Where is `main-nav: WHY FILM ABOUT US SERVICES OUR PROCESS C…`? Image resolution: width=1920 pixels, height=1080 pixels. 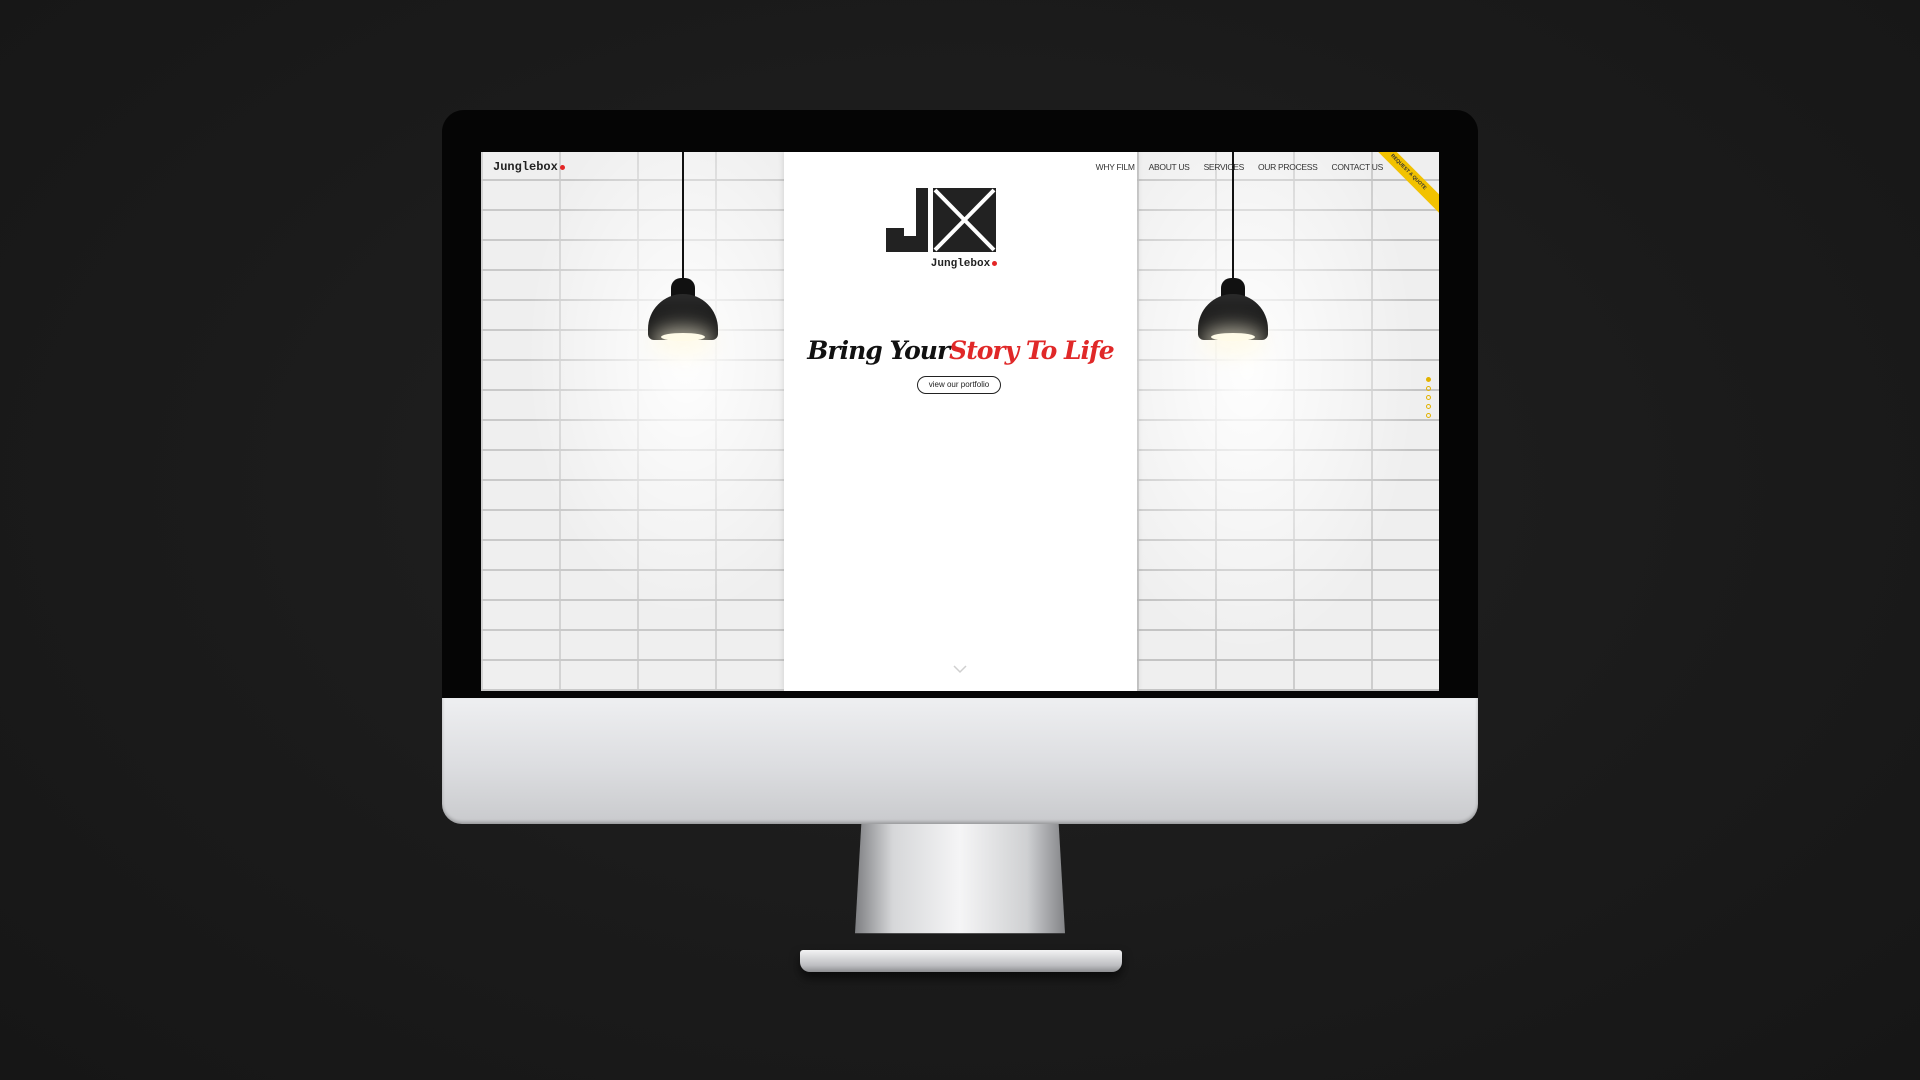 main-nav: WHY FILM ABOUT US SERVICES OUR PROCESS C… is located at coordinates (1240, 167).